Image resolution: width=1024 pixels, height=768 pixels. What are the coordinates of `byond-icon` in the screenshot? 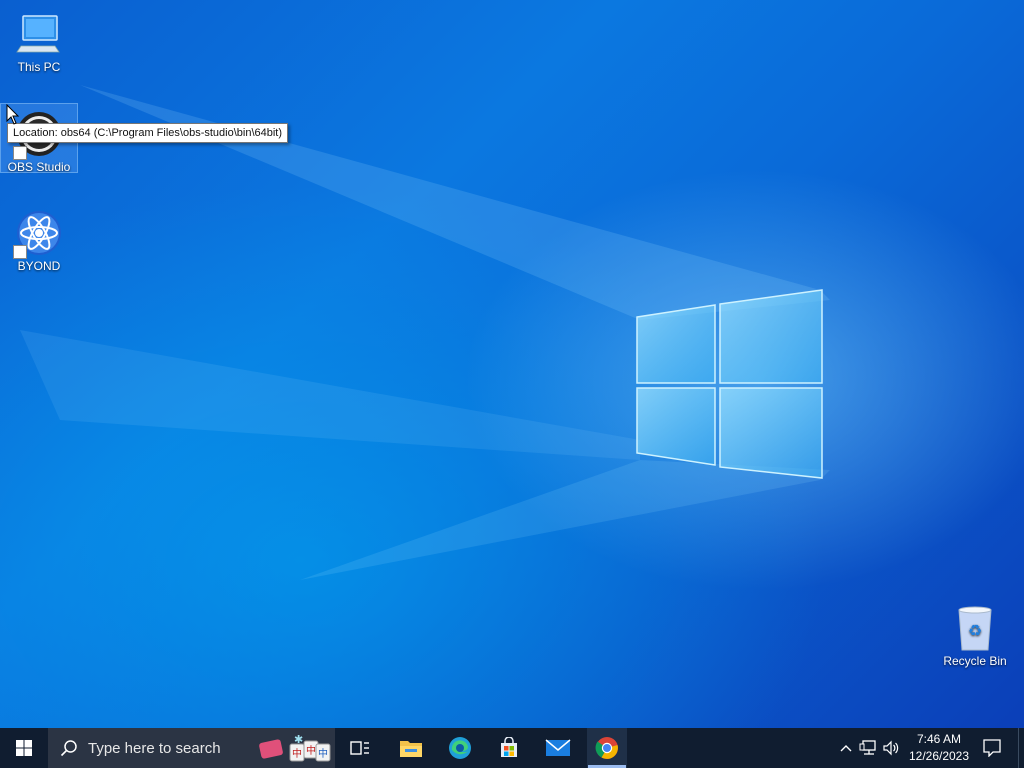 It's located at (38, 234).